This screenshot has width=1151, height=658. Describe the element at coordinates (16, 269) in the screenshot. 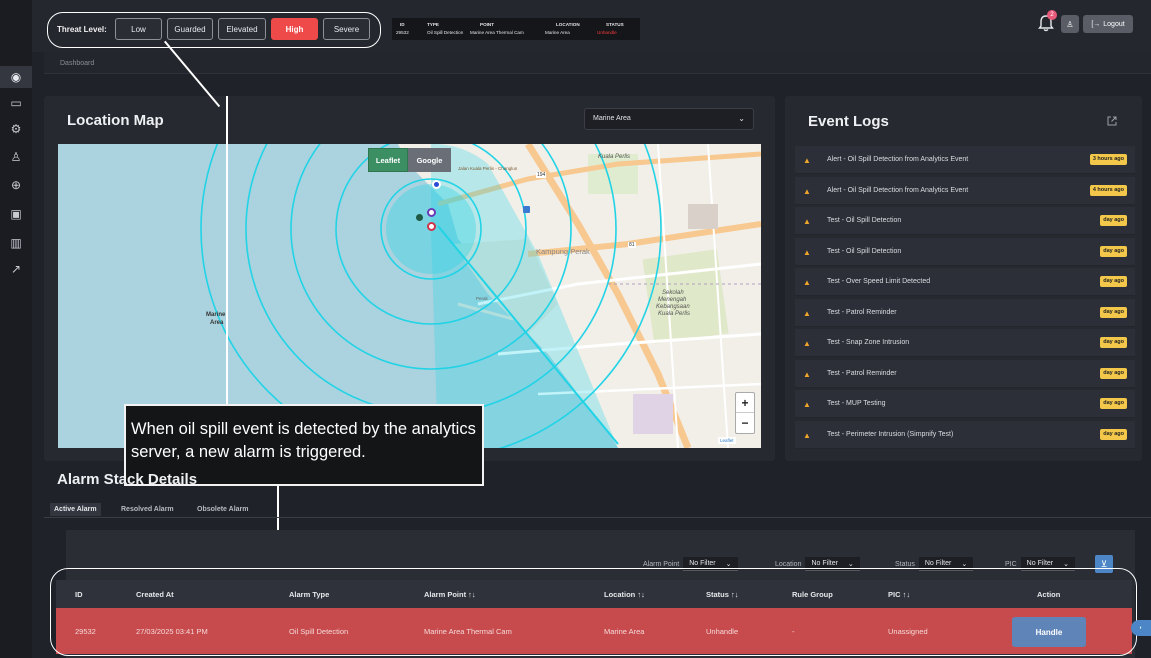

I see `export-icon: ↗` at that location.